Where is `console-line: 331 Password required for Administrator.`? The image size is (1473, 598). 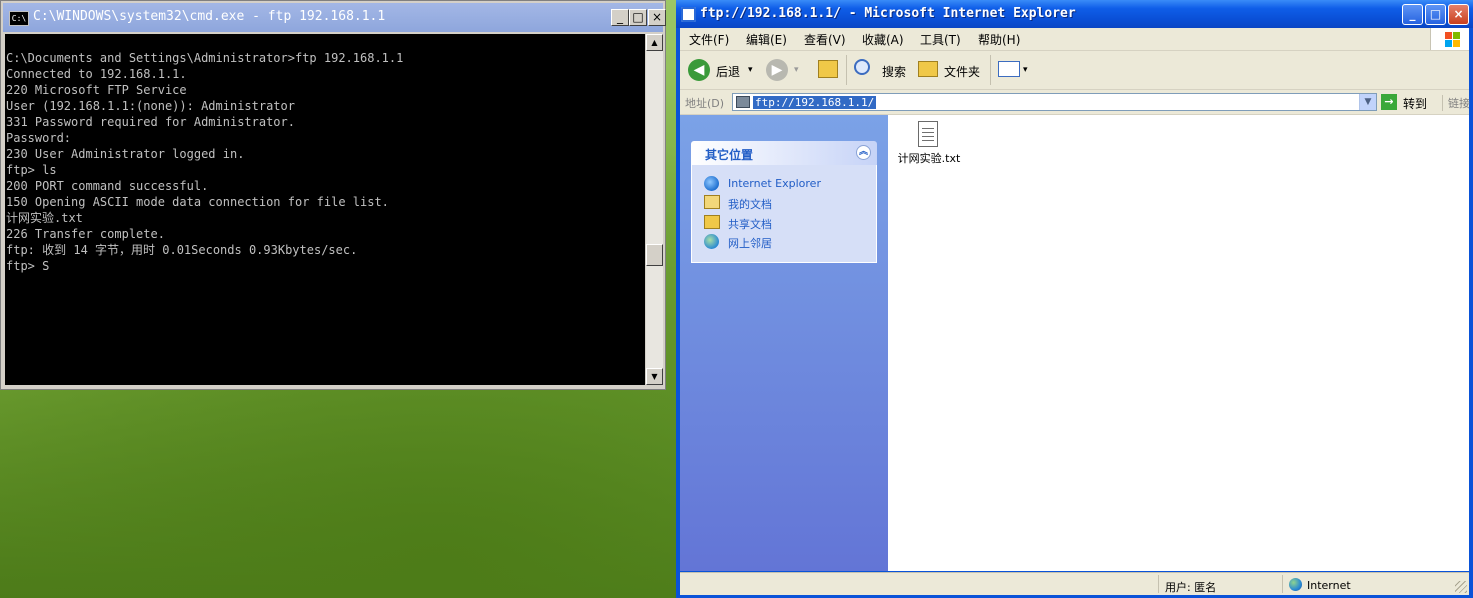 console-line: 331 Password required for Administrator. is located at coordinates (150, 122).